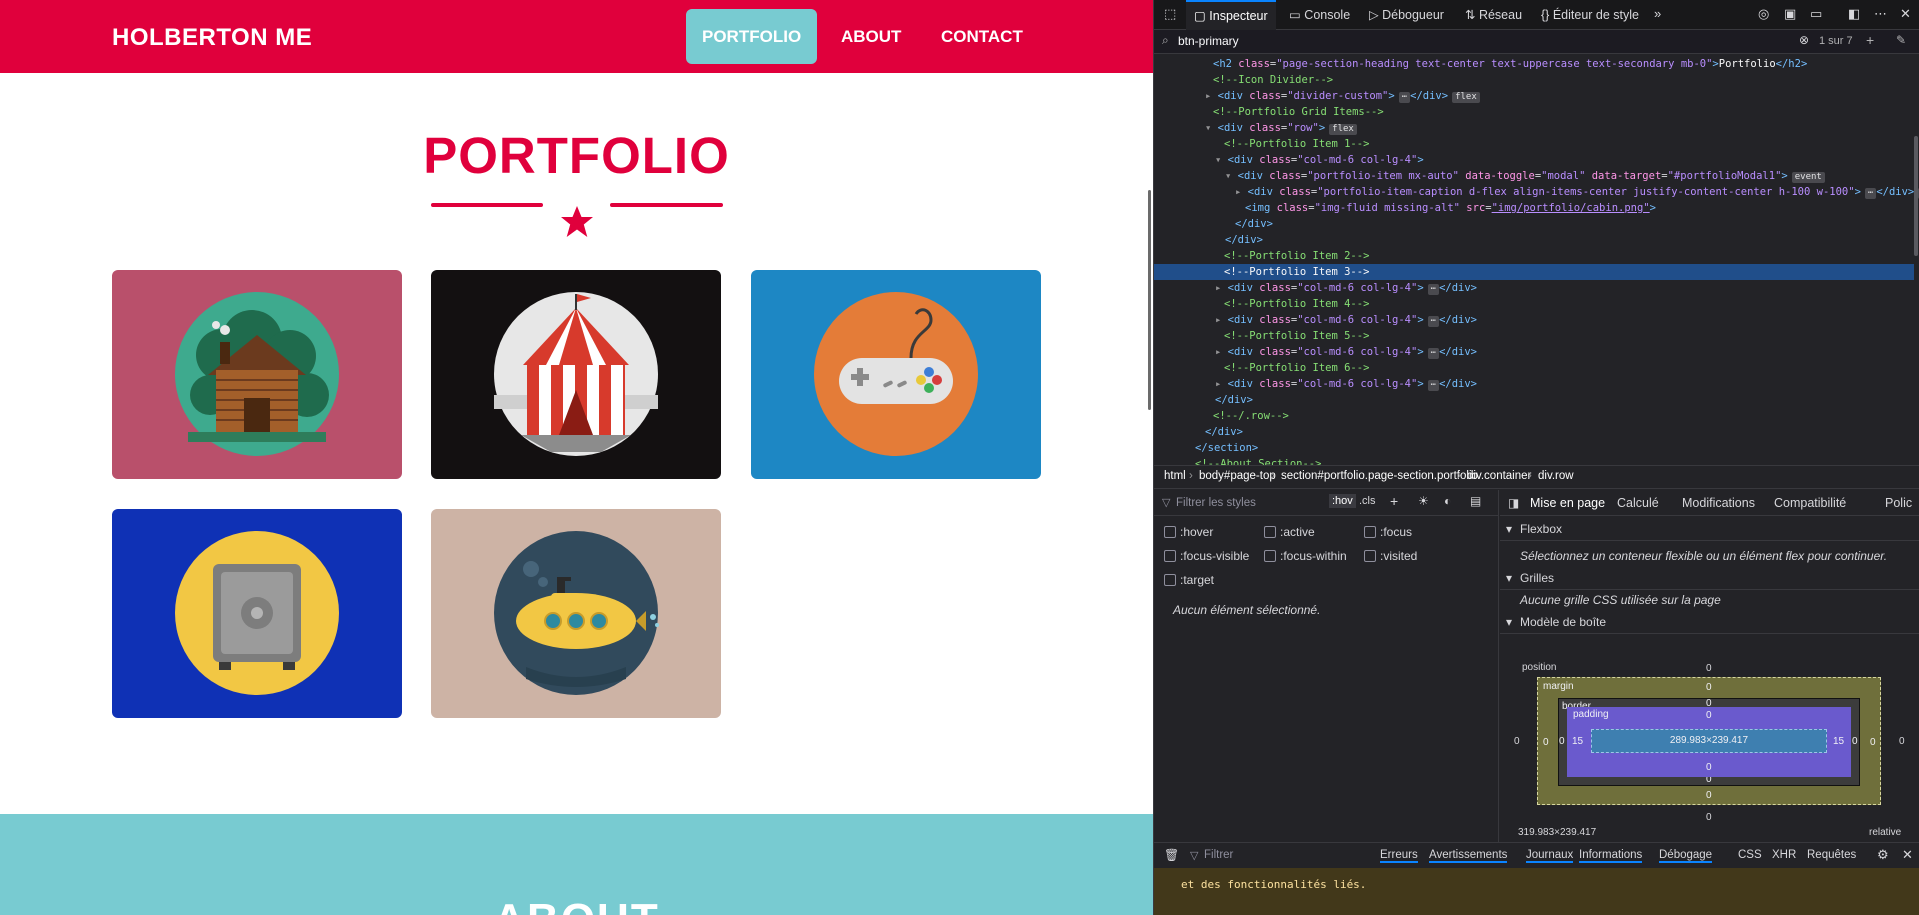  I want to click on add-node-icon: +, so click(1870, 40).